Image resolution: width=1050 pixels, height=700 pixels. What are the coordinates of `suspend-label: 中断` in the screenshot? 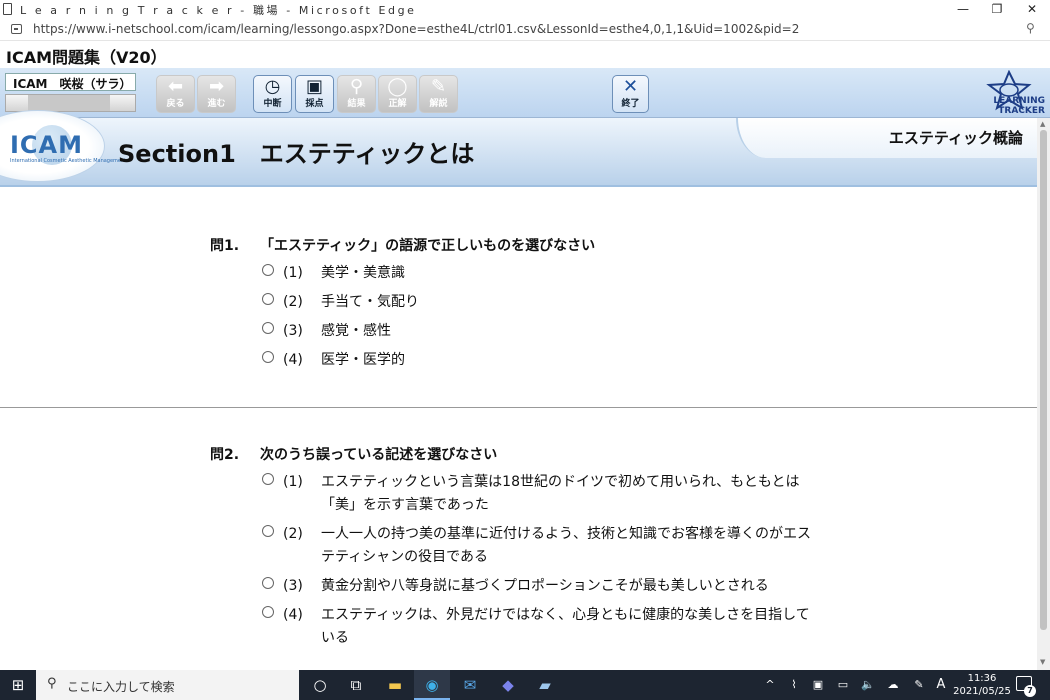 It's located at (272, 104).